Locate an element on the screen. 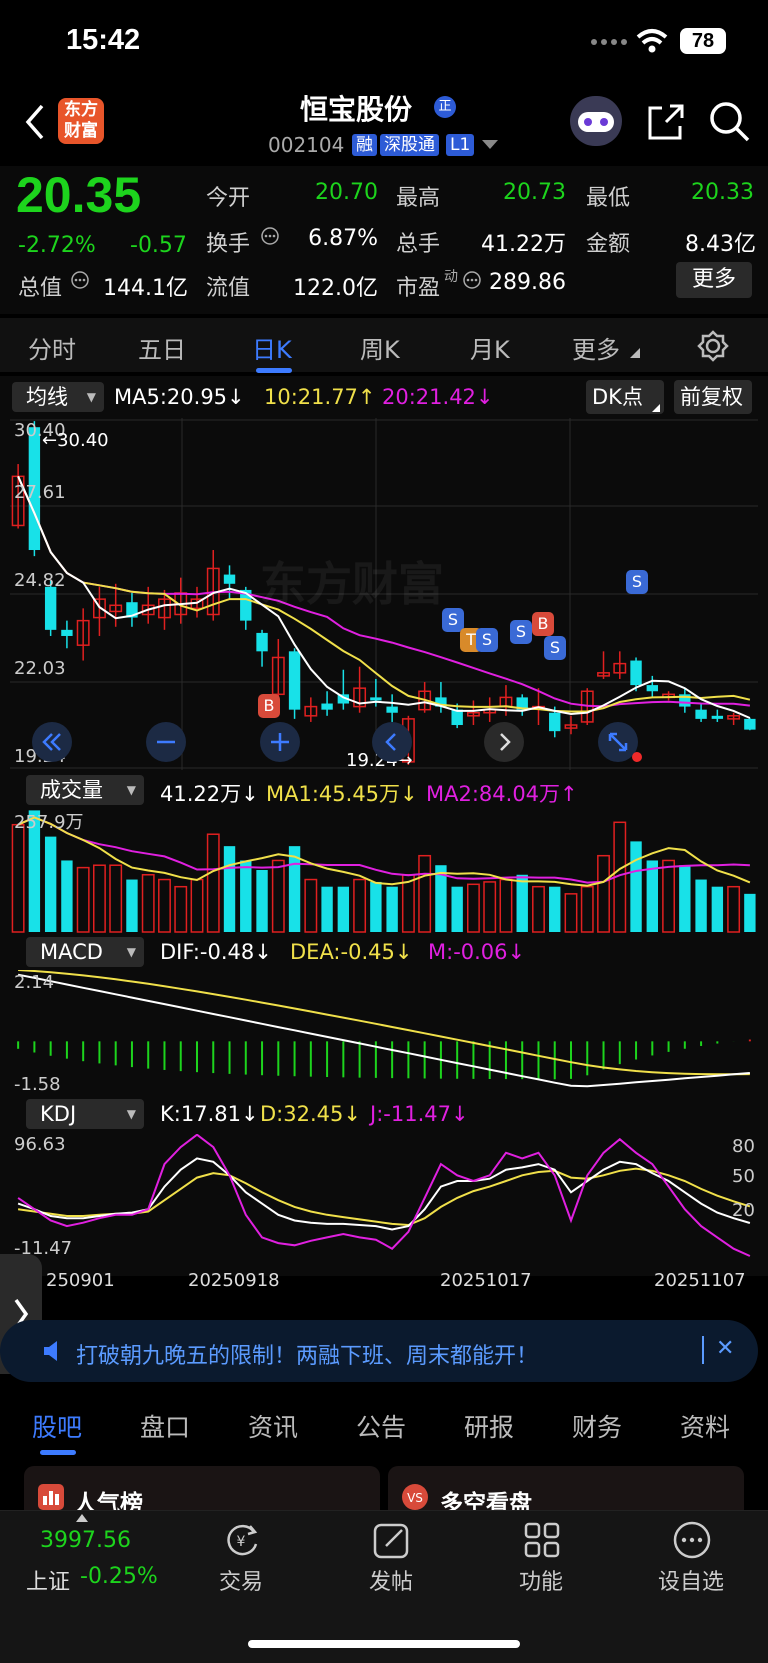 Image resolution: width=768 pixels, height=1663 pixels. nav-trade: 交易 is located at coordinates (241, 1580).